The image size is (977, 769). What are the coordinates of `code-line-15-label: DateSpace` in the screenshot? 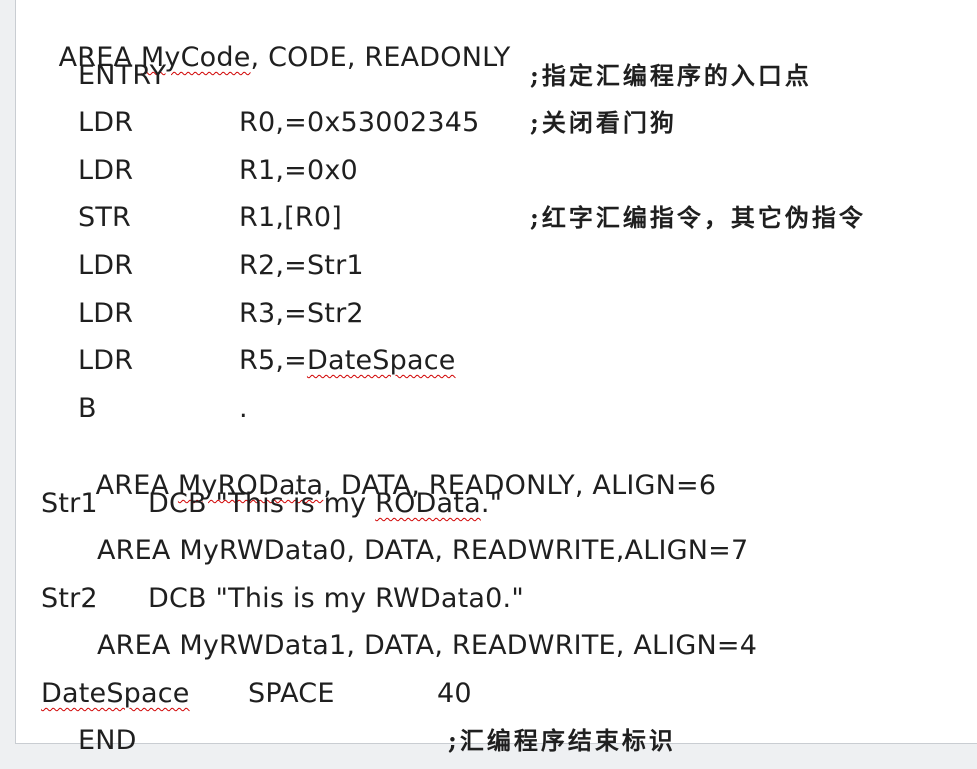 It's located at (115, 694).